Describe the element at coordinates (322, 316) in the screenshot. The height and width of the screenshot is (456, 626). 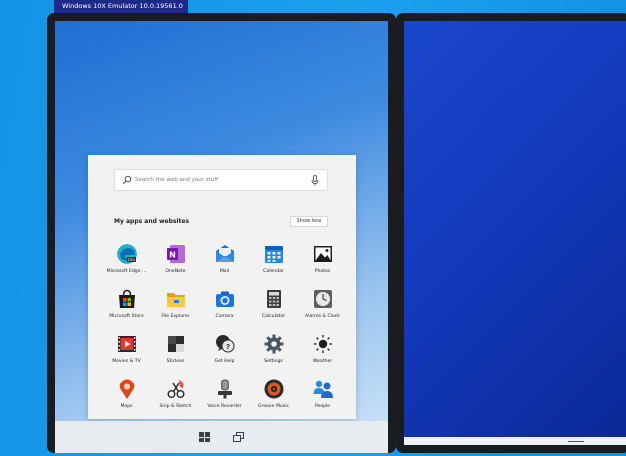
I see `app-label: Alarms & Clock` at that location.